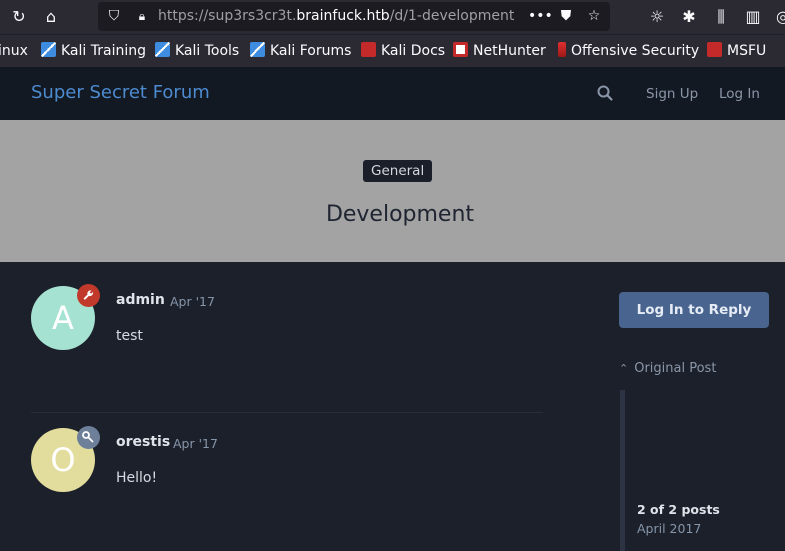 The height and width of the screenshot is (551, 785). I want to click on tracking-shield-icon: ⛉, so click(114, 16).